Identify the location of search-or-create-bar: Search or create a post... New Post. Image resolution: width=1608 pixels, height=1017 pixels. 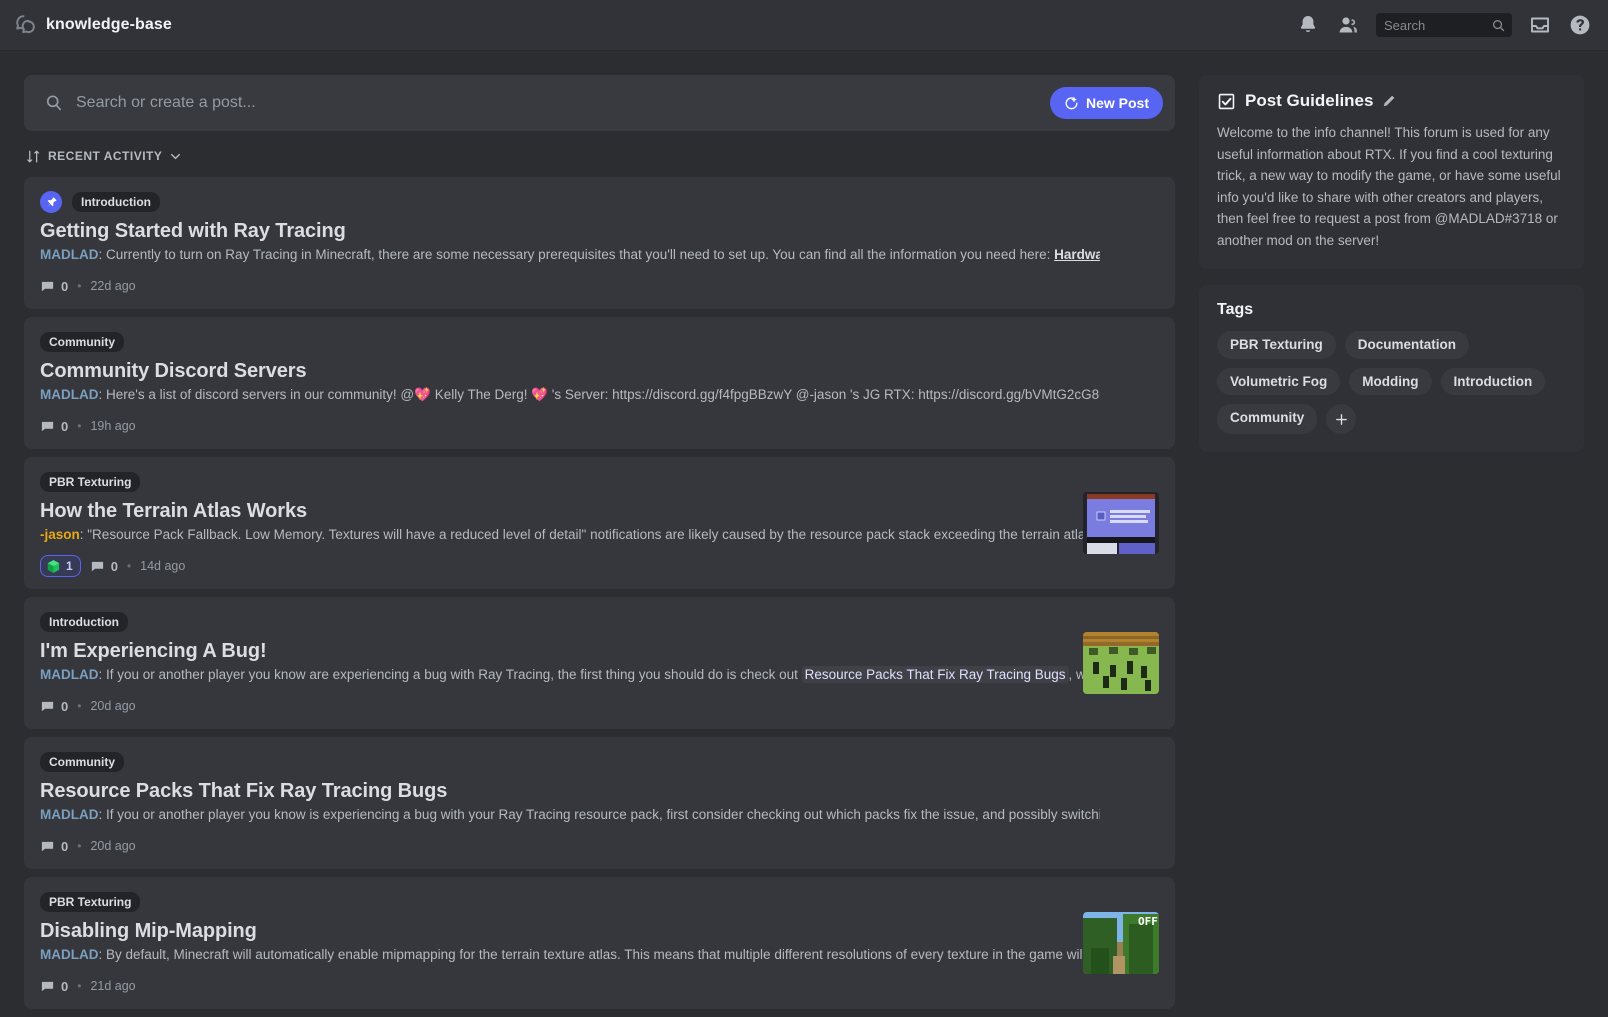
(599, 103).